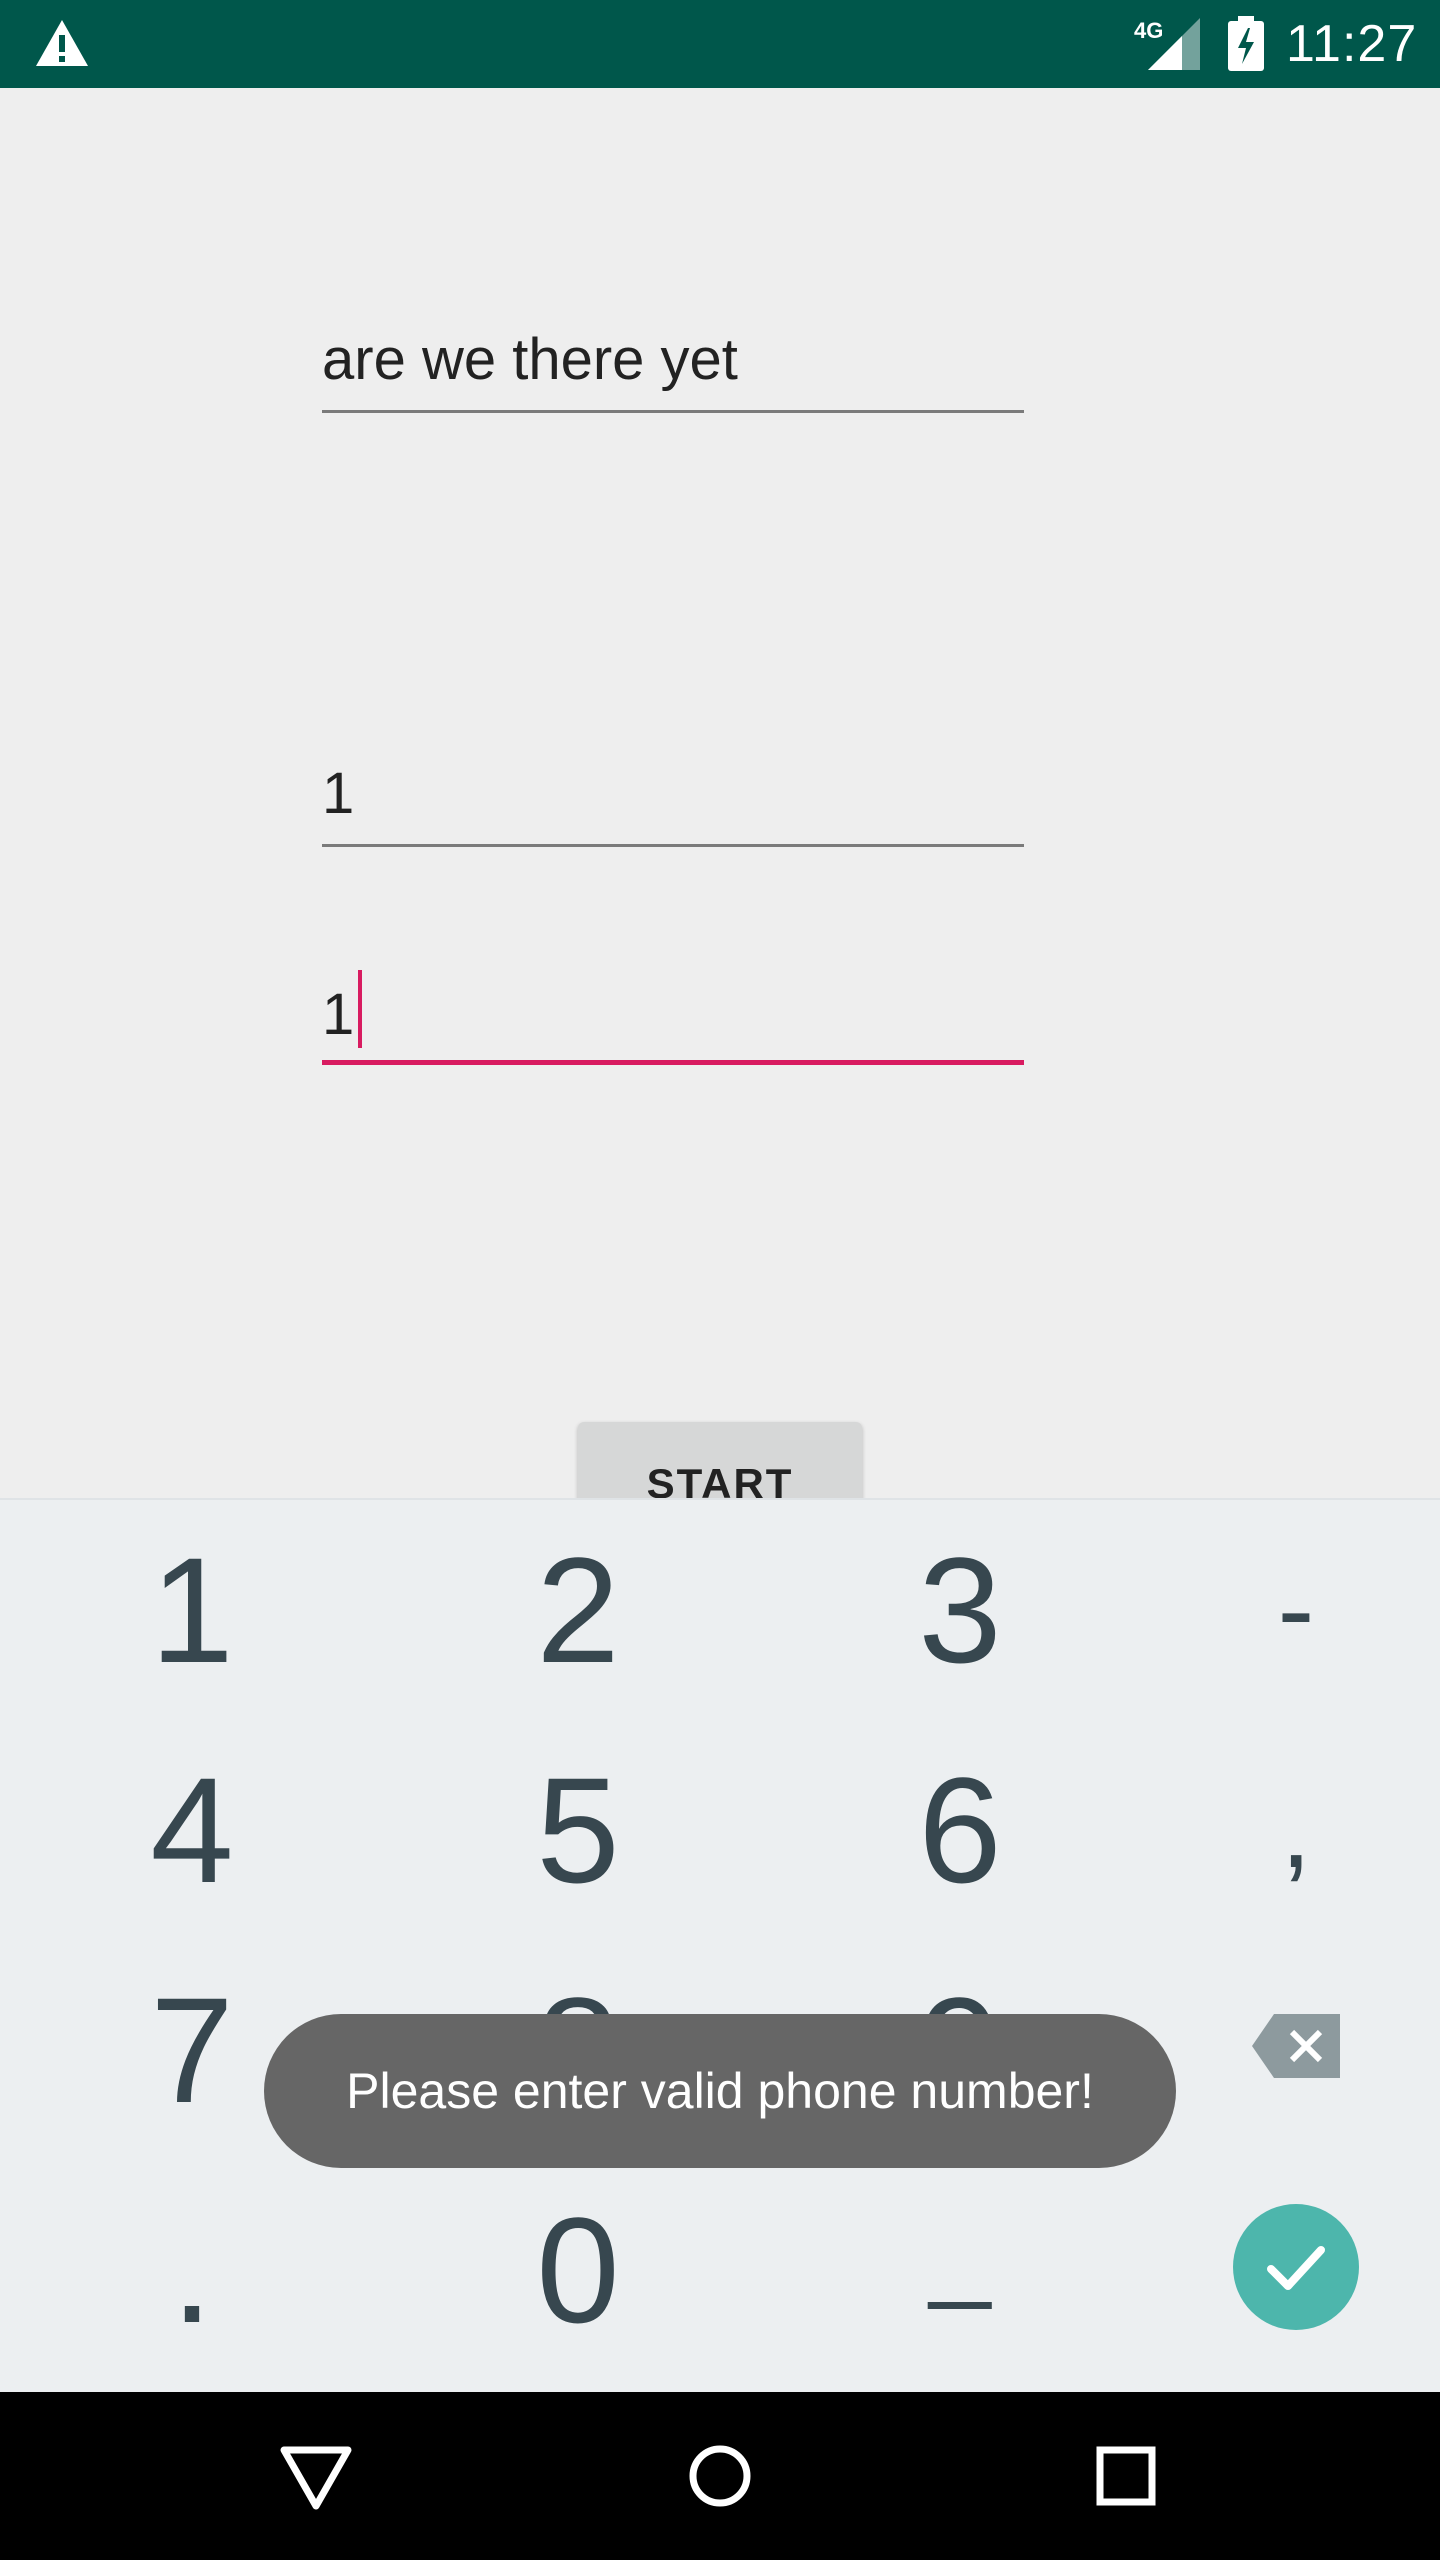 This screenshot has width=1440, height=2560. What do you see at coordinates (960, 1610) in the screenshot?
I see `key-3: 3` at bounding box center [960, 1610].